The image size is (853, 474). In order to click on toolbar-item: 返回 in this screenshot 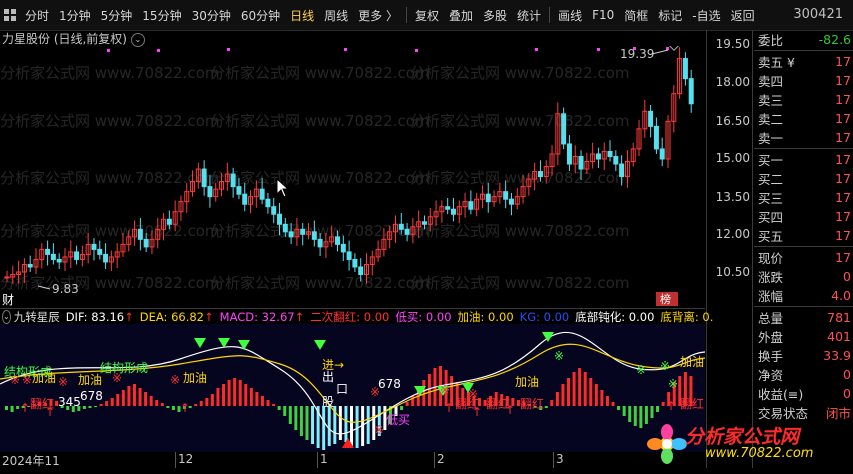, I will do `click(743, 15)`.